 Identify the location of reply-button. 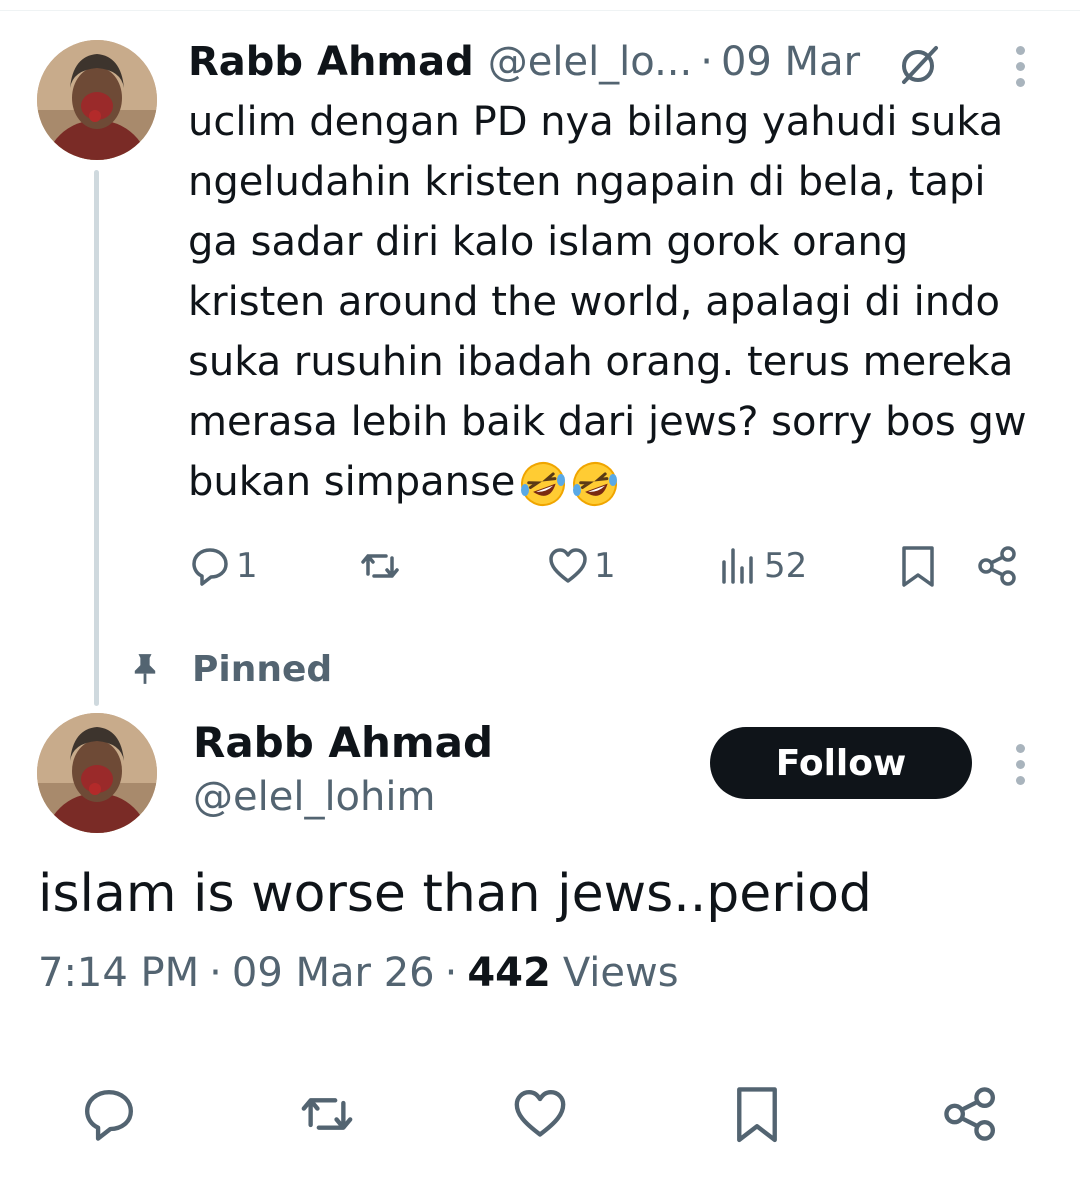
(109, 1114).